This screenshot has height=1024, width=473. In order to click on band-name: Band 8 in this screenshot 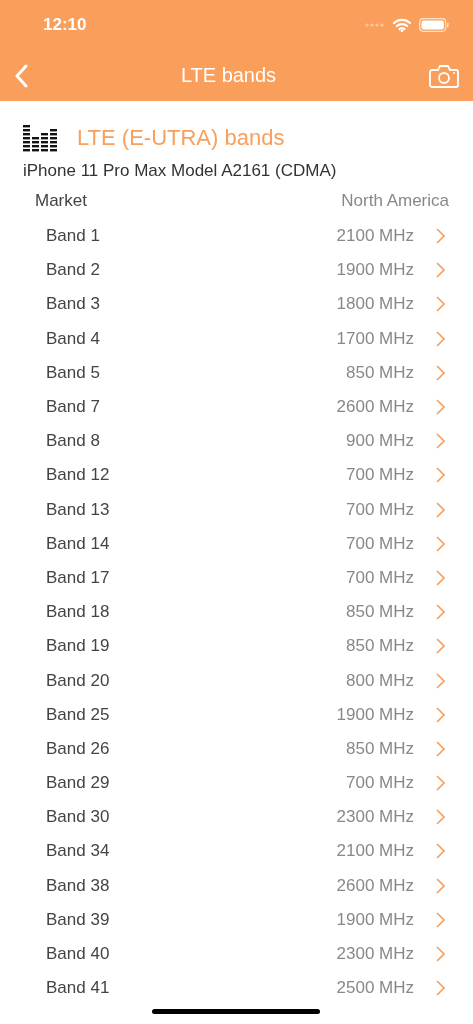, I will do `click(73, 441)`.